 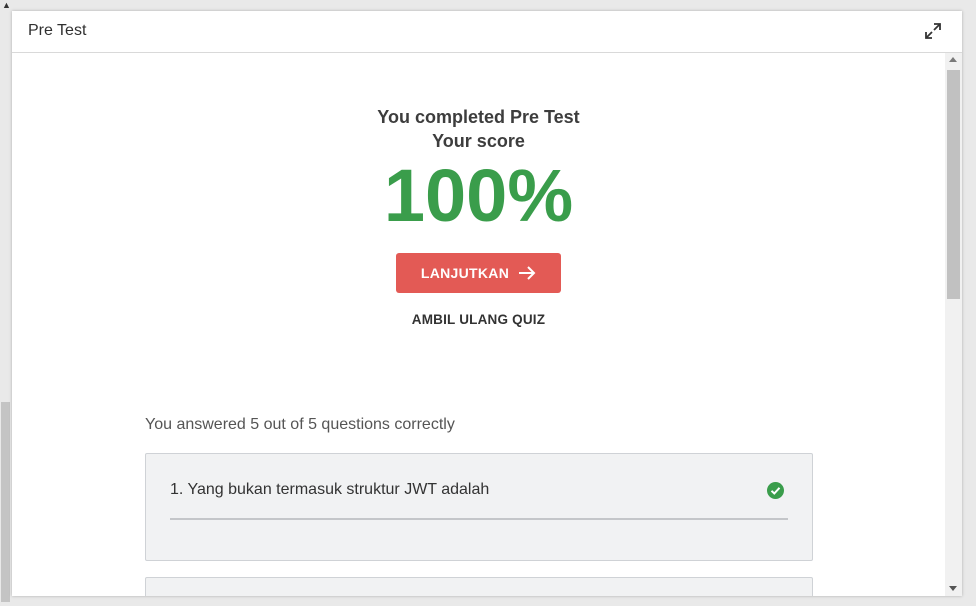 What do you see at coordinates (465, 273) in the screenshot?
I see `continue-button-label: LANJUTKAN` at bounding box center [465, 273].